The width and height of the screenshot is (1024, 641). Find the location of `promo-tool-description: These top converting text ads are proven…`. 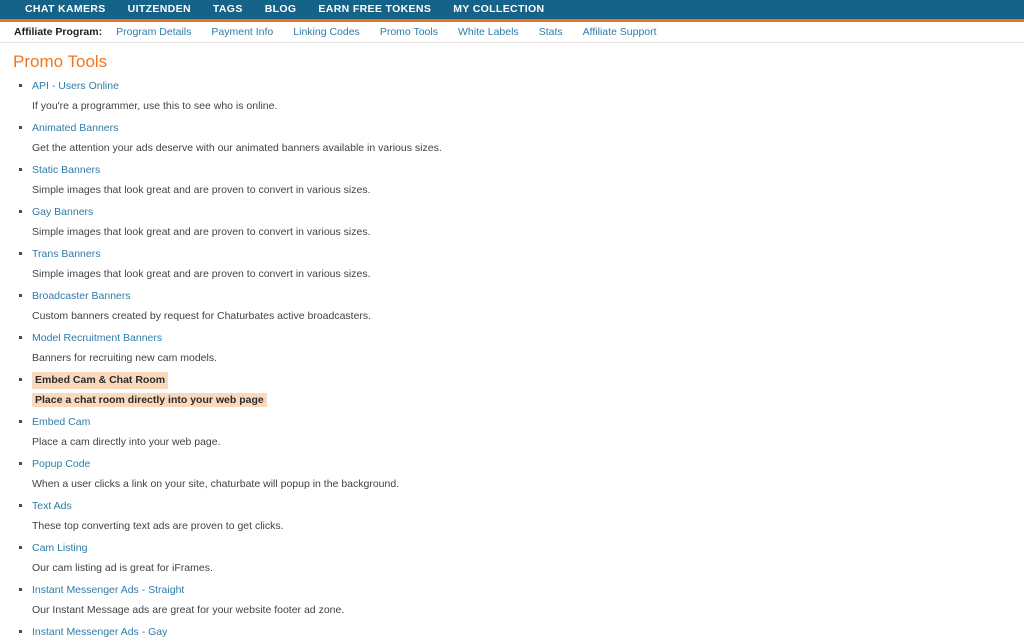

promo-tool-description: These top converting text ads are proven… is located at coordinates (158, 526).